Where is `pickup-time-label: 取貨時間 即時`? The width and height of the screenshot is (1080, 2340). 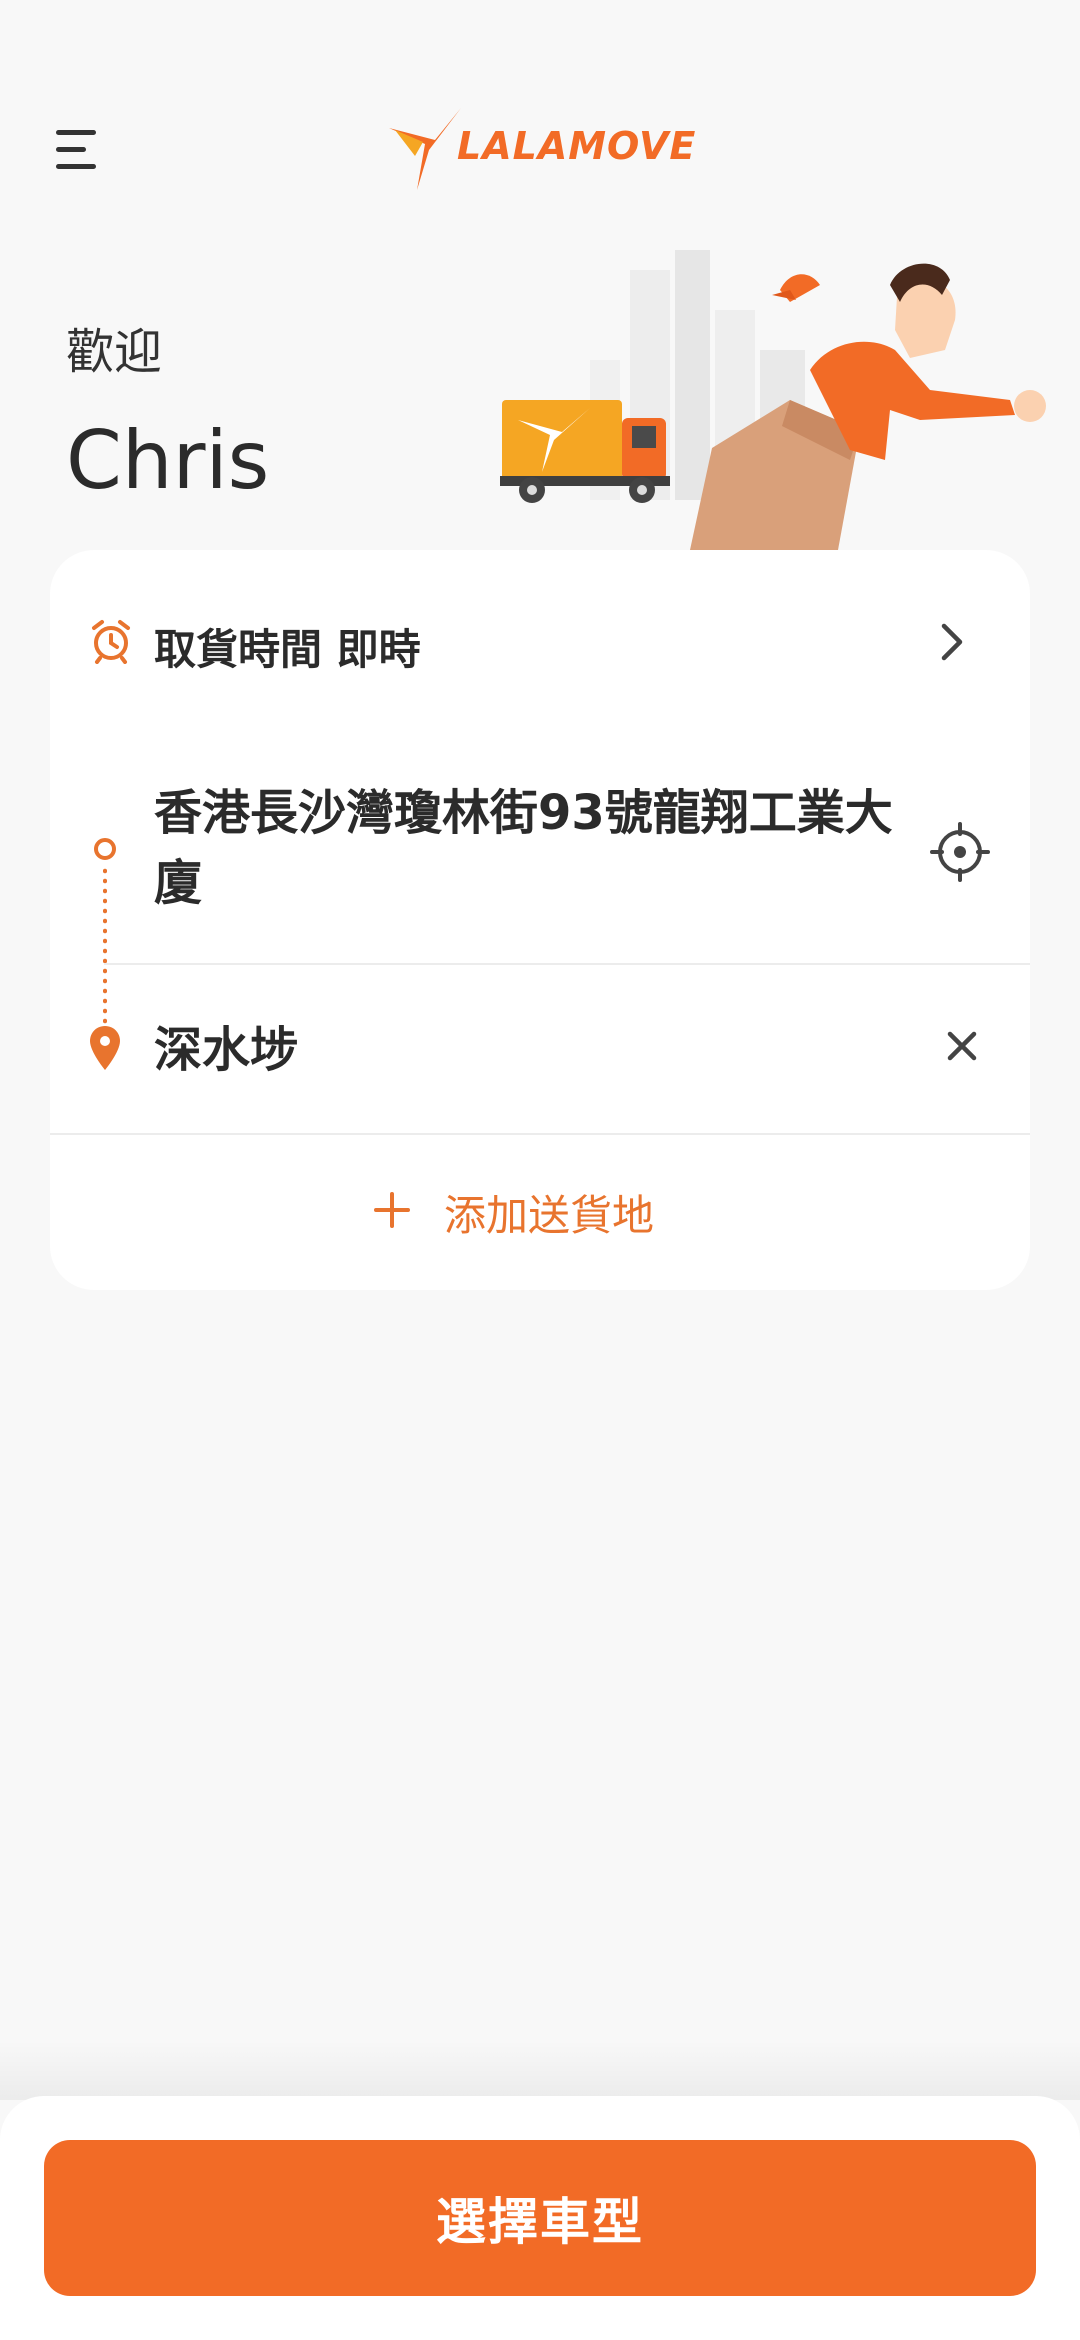 pickup-time-label: 取貨時間 即時 is located at coordinates (287, 649).